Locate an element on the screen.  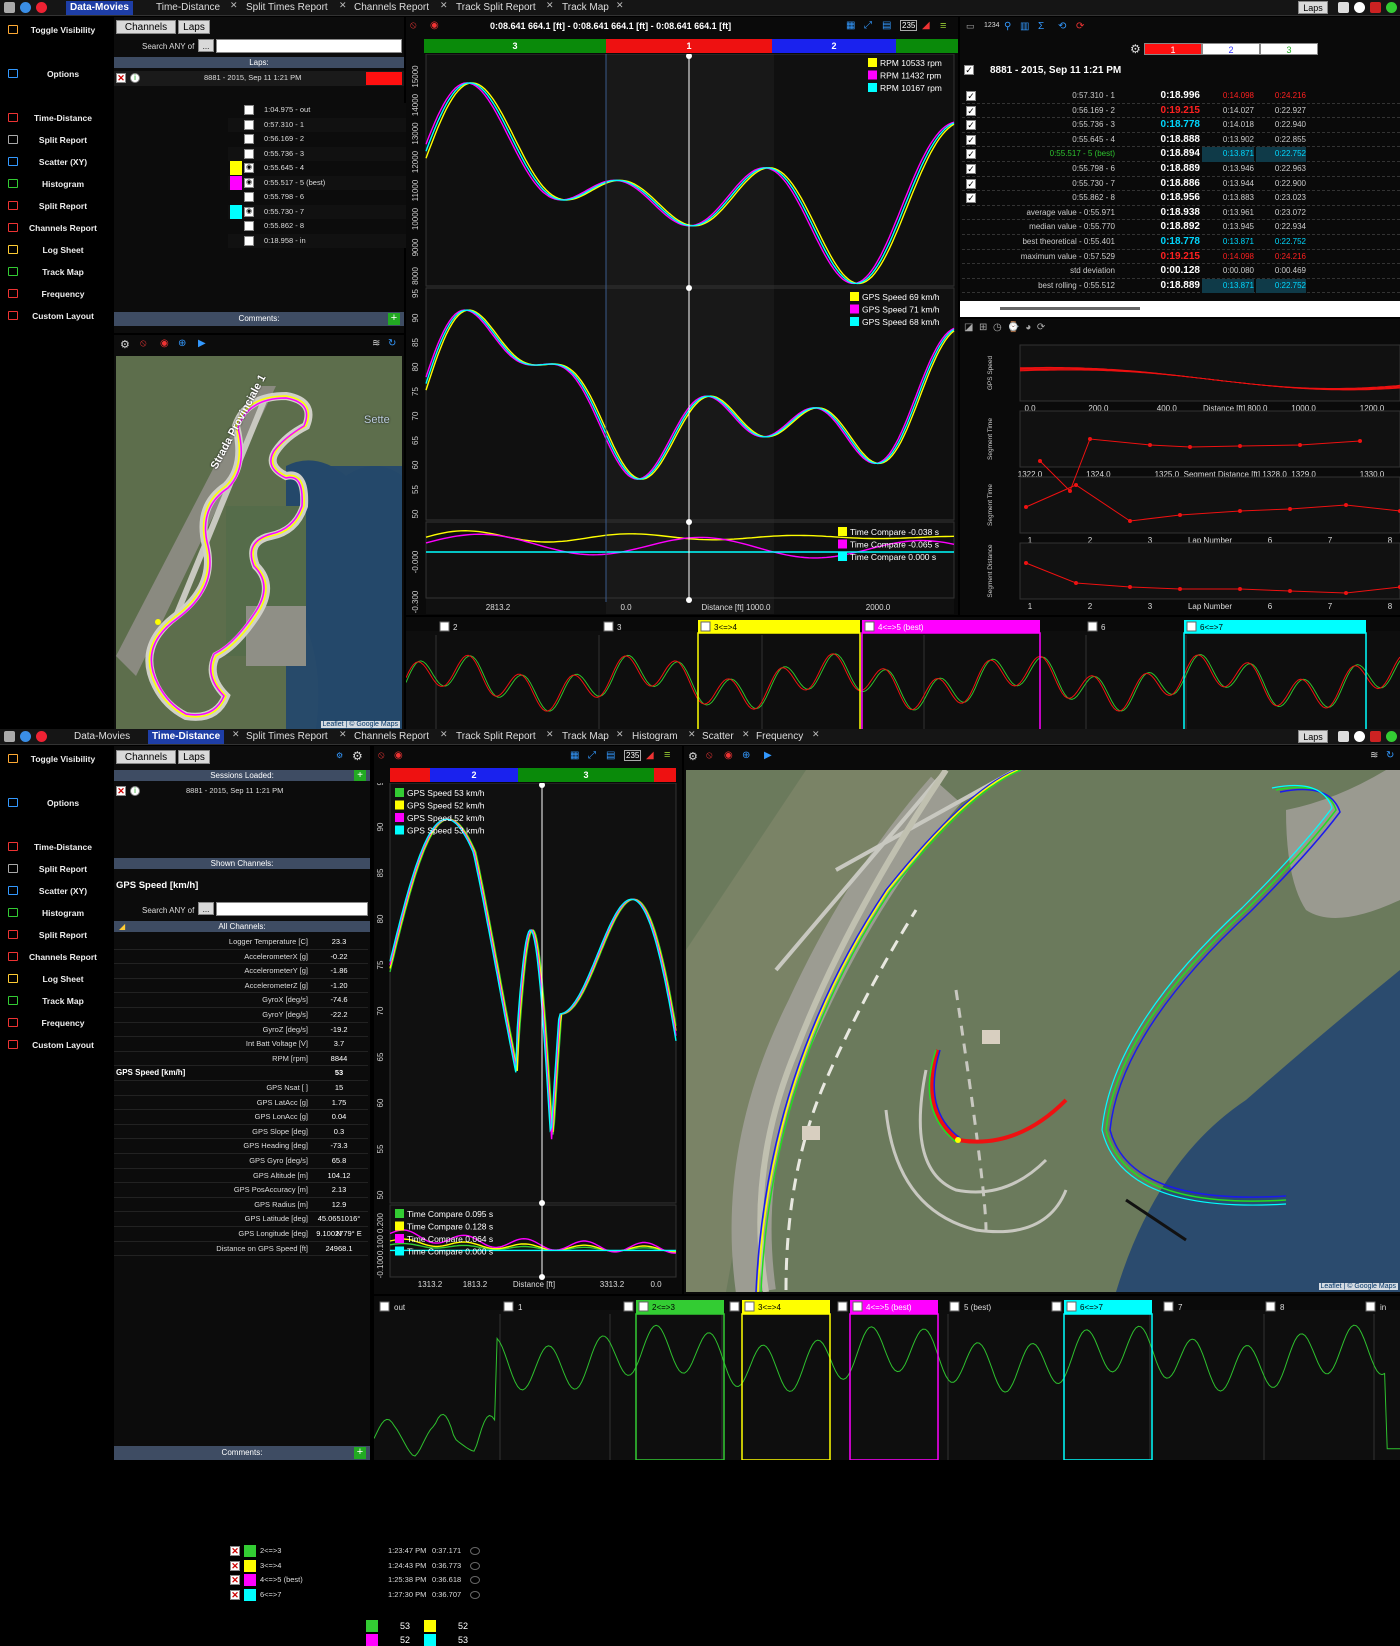
stat-seg-3: 3 is located at coordinates (1289, 49).